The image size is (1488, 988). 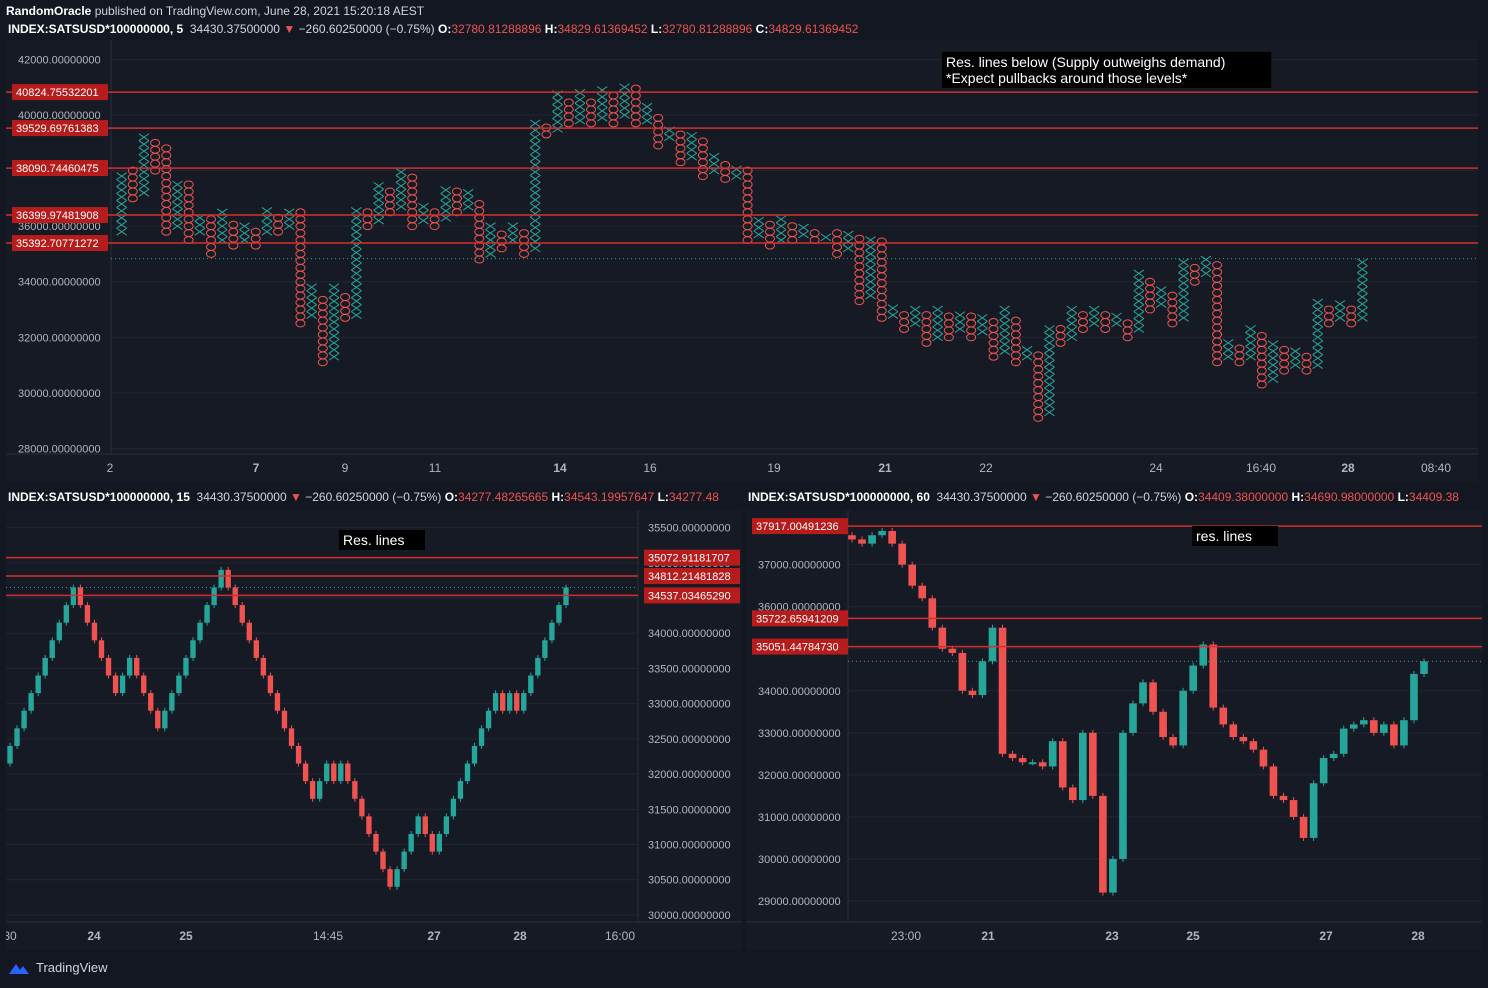 I want to click on y-tick-label: 32500.00000000, so click(x=689, y=740).